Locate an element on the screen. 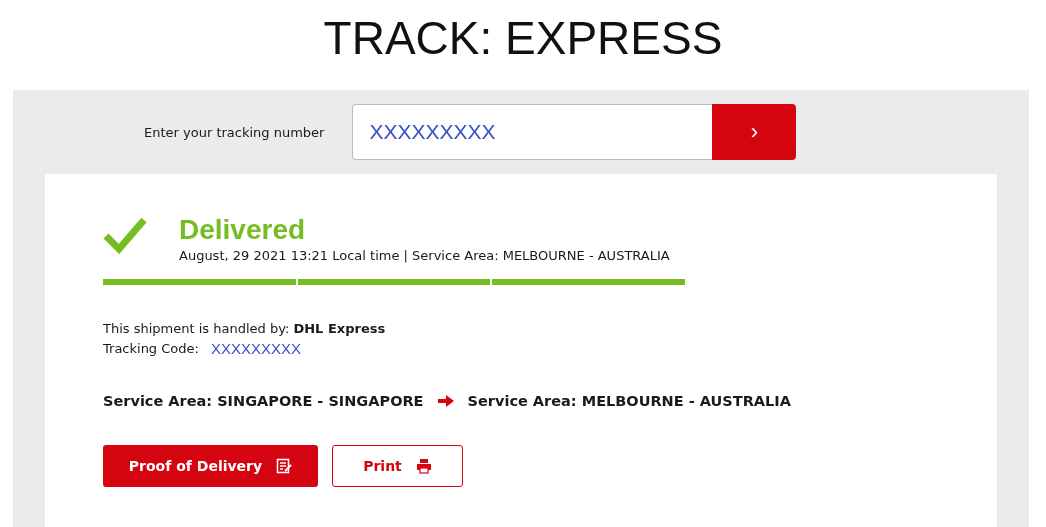  status-detail: August, 29 2021 13:21 Local time | Service Area: MELBOURNE - AUSTRALIA is located at coordinates (424, 255).